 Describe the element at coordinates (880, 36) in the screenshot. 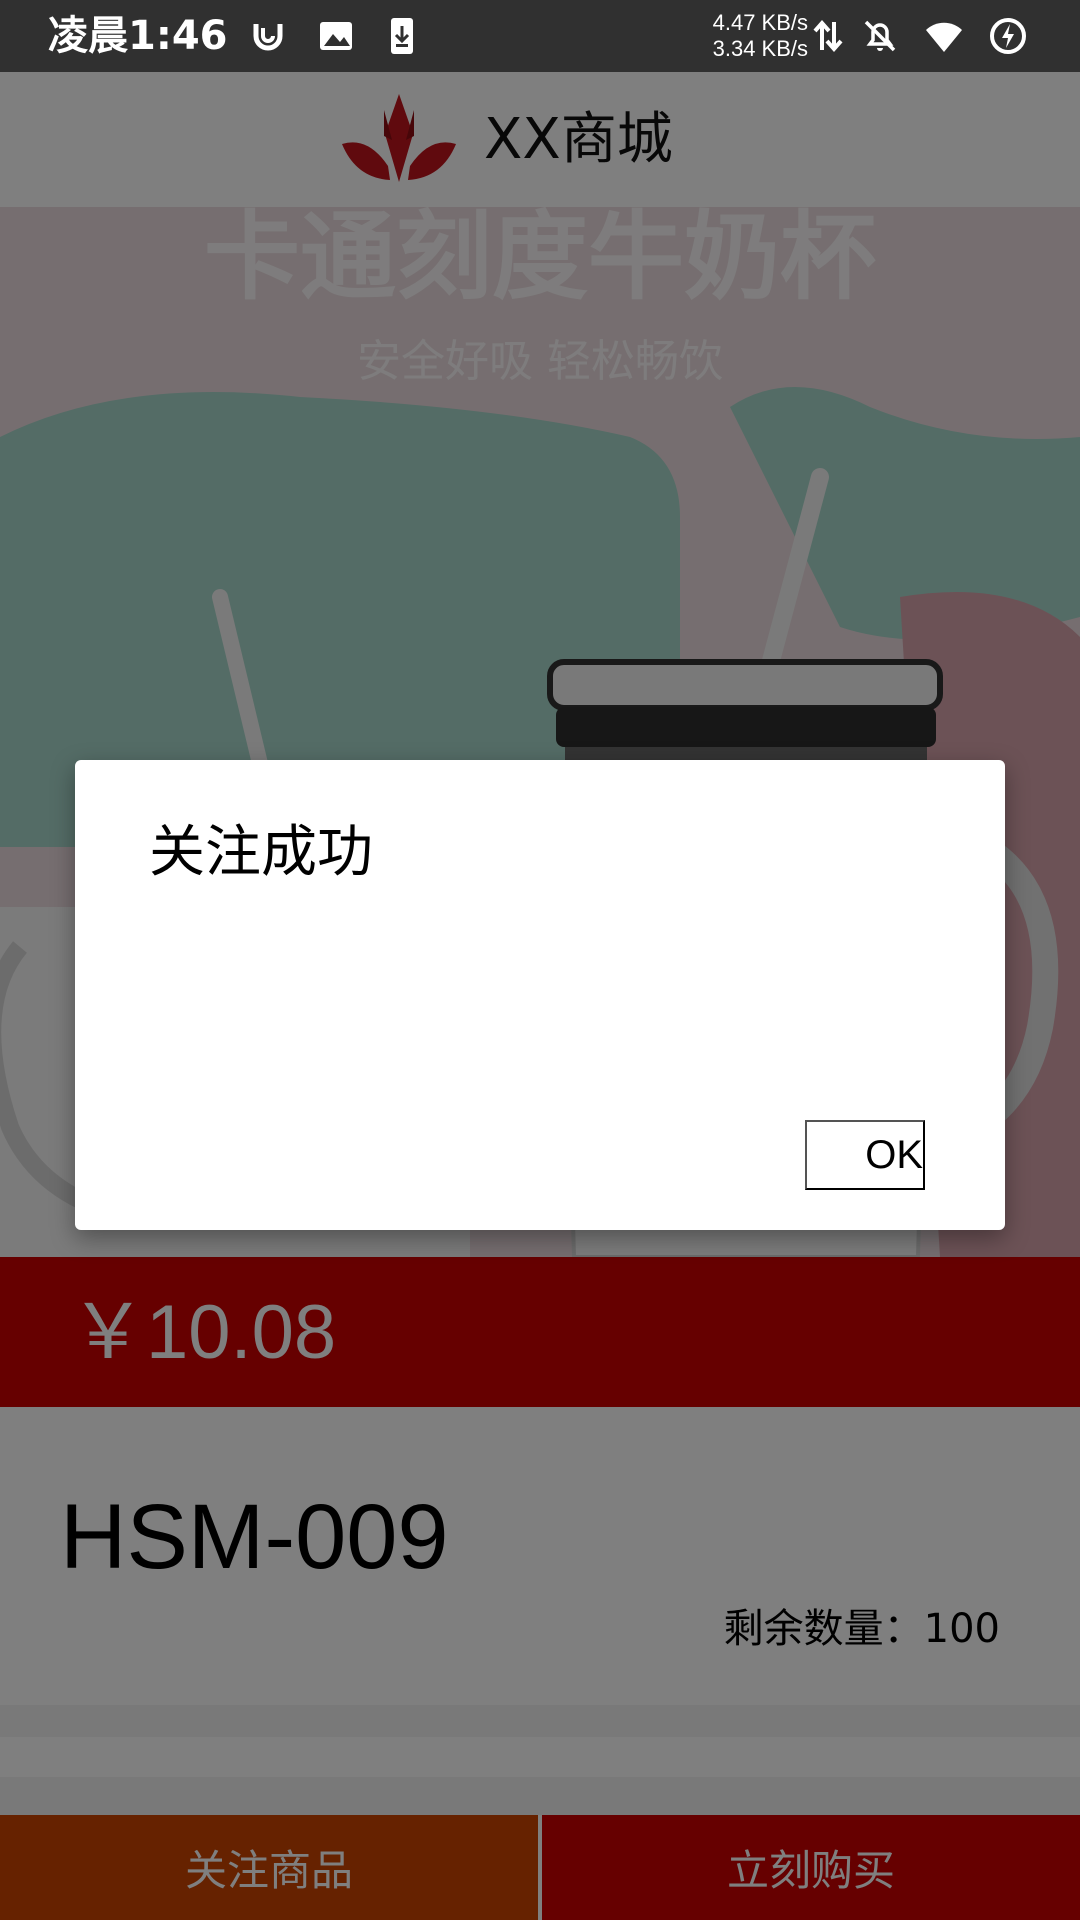

I see `bell-off-icon` at that location.